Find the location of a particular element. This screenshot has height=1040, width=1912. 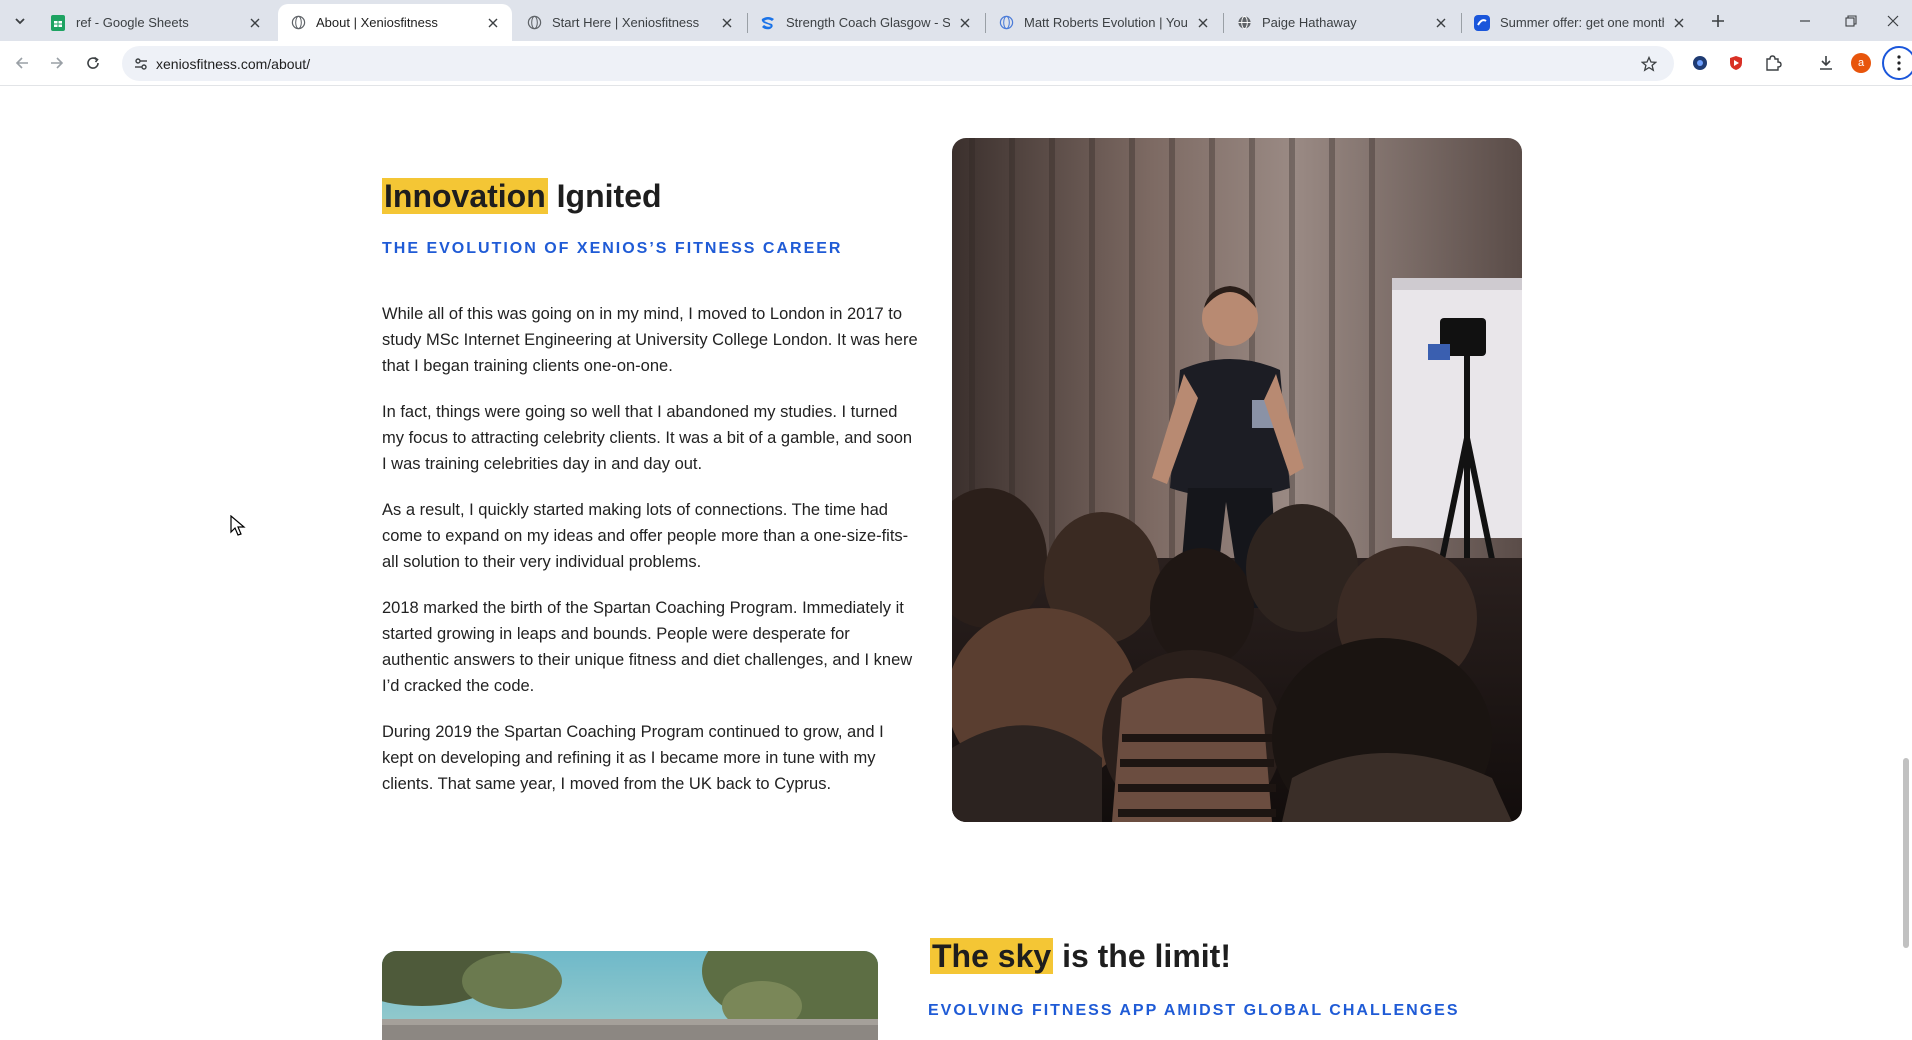

plus-icon is located at coordinates (1718, 21).